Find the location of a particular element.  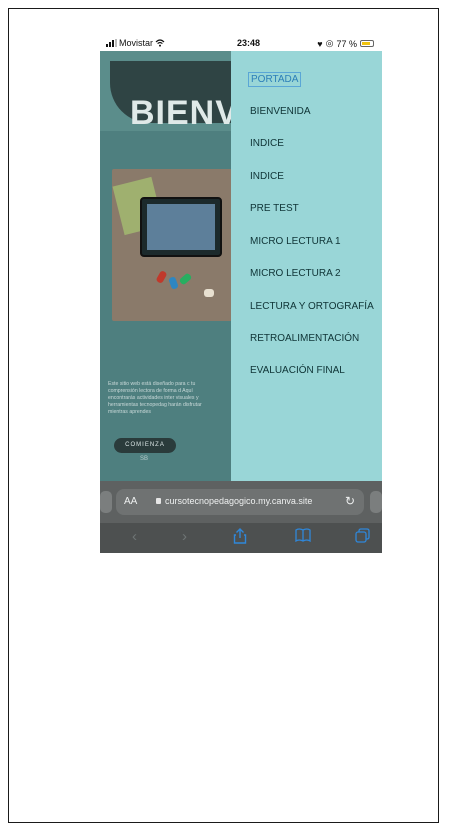

menu-item-indice-2: INDICE is located at coordinates (267, 176).